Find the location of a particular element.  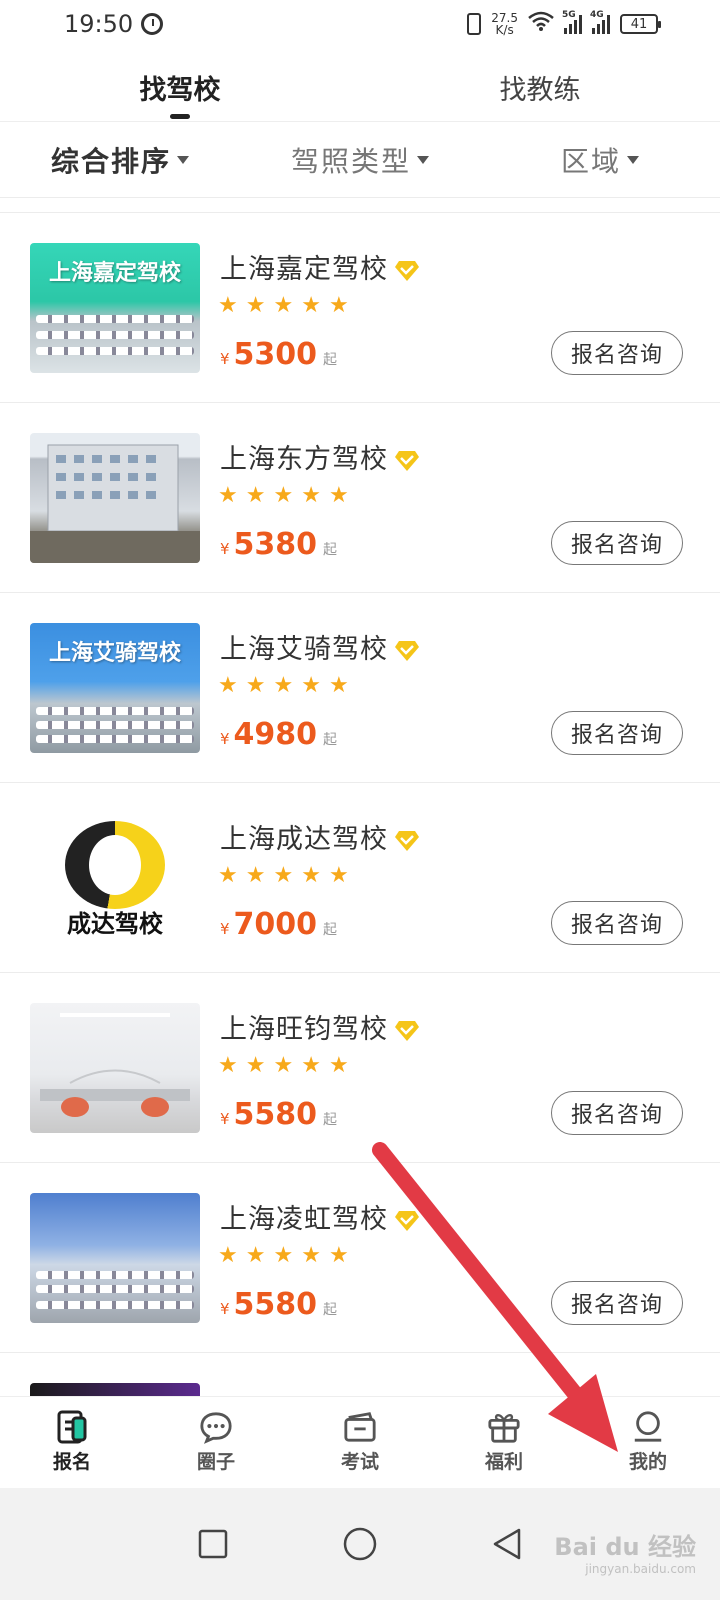

network-speed: 27.5 K/s is located at coordinates (504, 24).